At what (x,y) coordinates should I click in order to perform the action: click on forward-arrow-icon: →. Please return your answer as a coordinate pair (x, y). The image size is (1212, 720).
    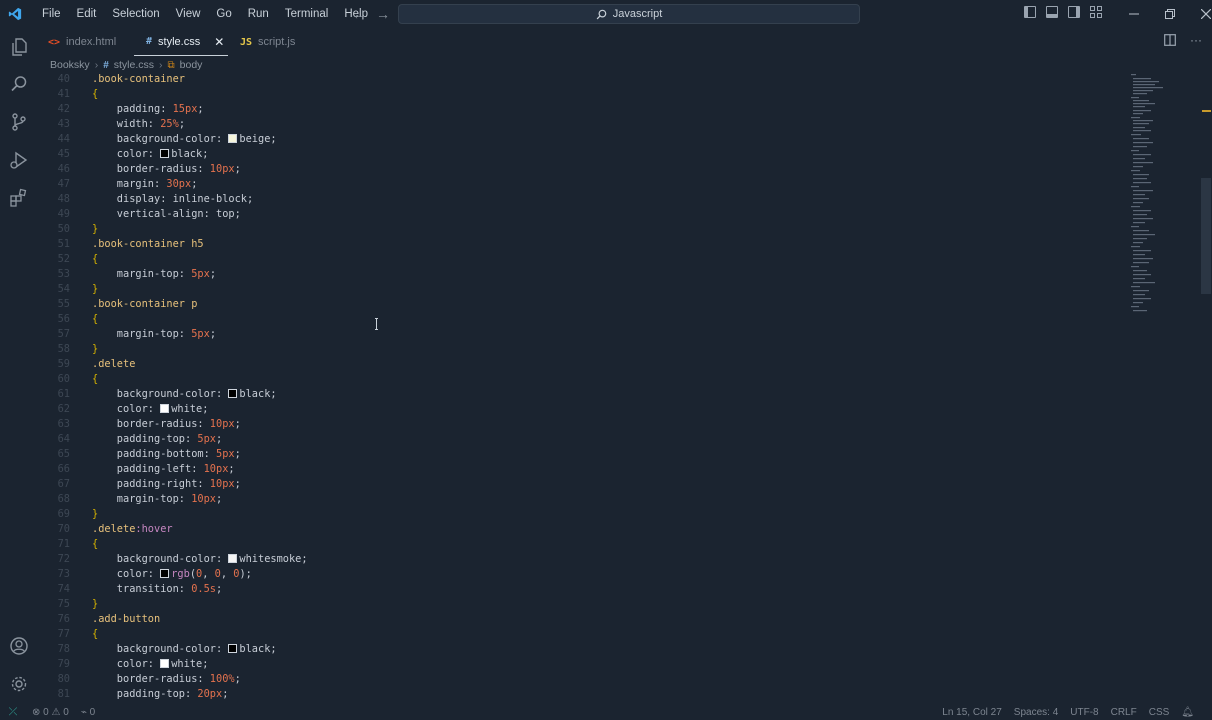
    Looking at the image, I should click on (383, 14).